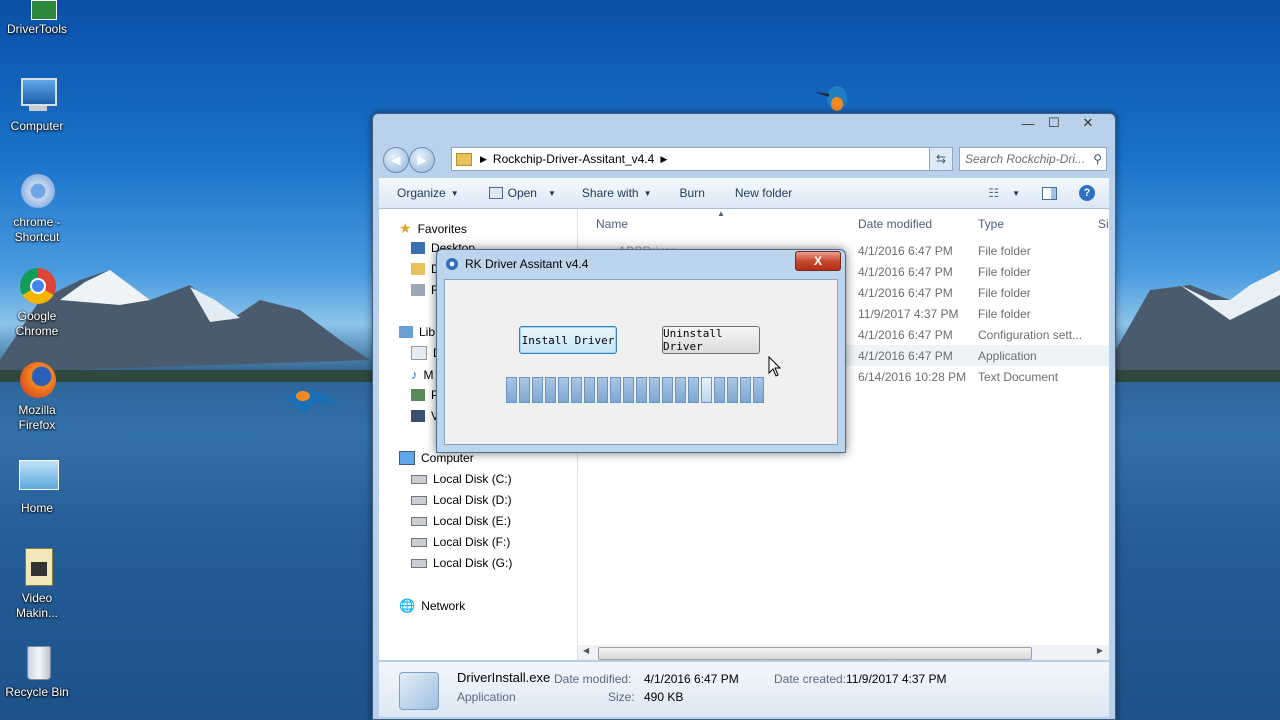 This screenshot has height=720, width=1280. Describe the element at coordinates (568, 340) in the screenshot. I see `install-driver-button: Install Driver` at that location.